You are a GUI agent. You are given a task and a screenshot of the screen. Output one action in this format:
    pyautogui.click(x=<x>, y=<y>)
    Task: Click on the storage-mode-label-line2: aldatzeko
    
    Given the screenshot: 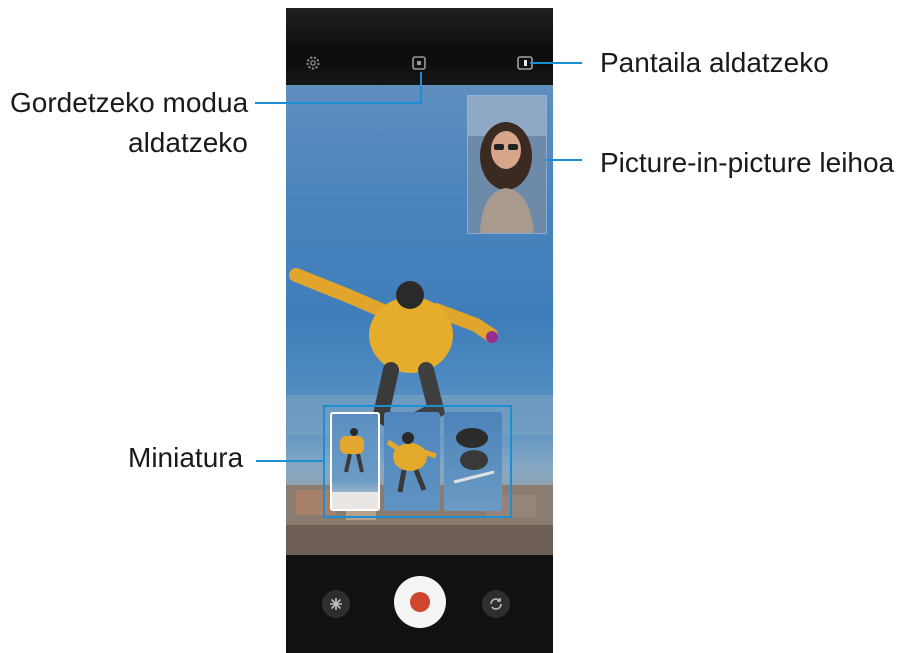 What is the action you would take?
    pyautogui.click(x=188, y=142)
    